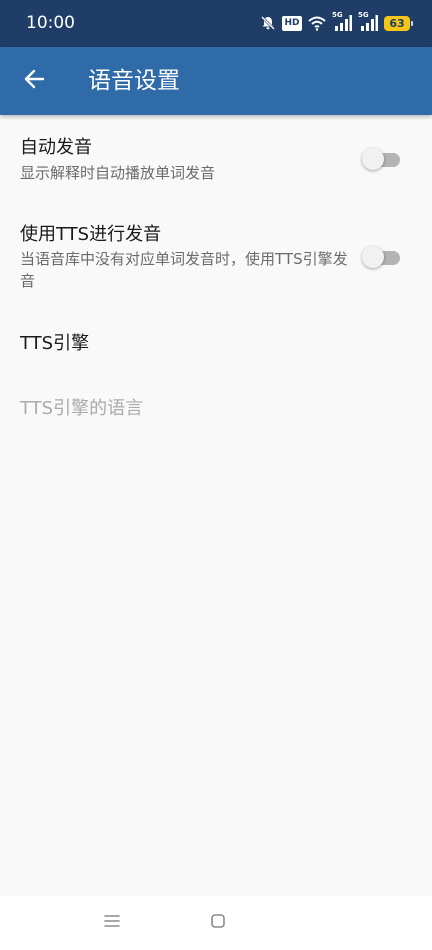  Describe the element at coordinates (118, 173) in the screenshot. I see `setting-summary: 显示解释时自动播放单词发音` at that location.